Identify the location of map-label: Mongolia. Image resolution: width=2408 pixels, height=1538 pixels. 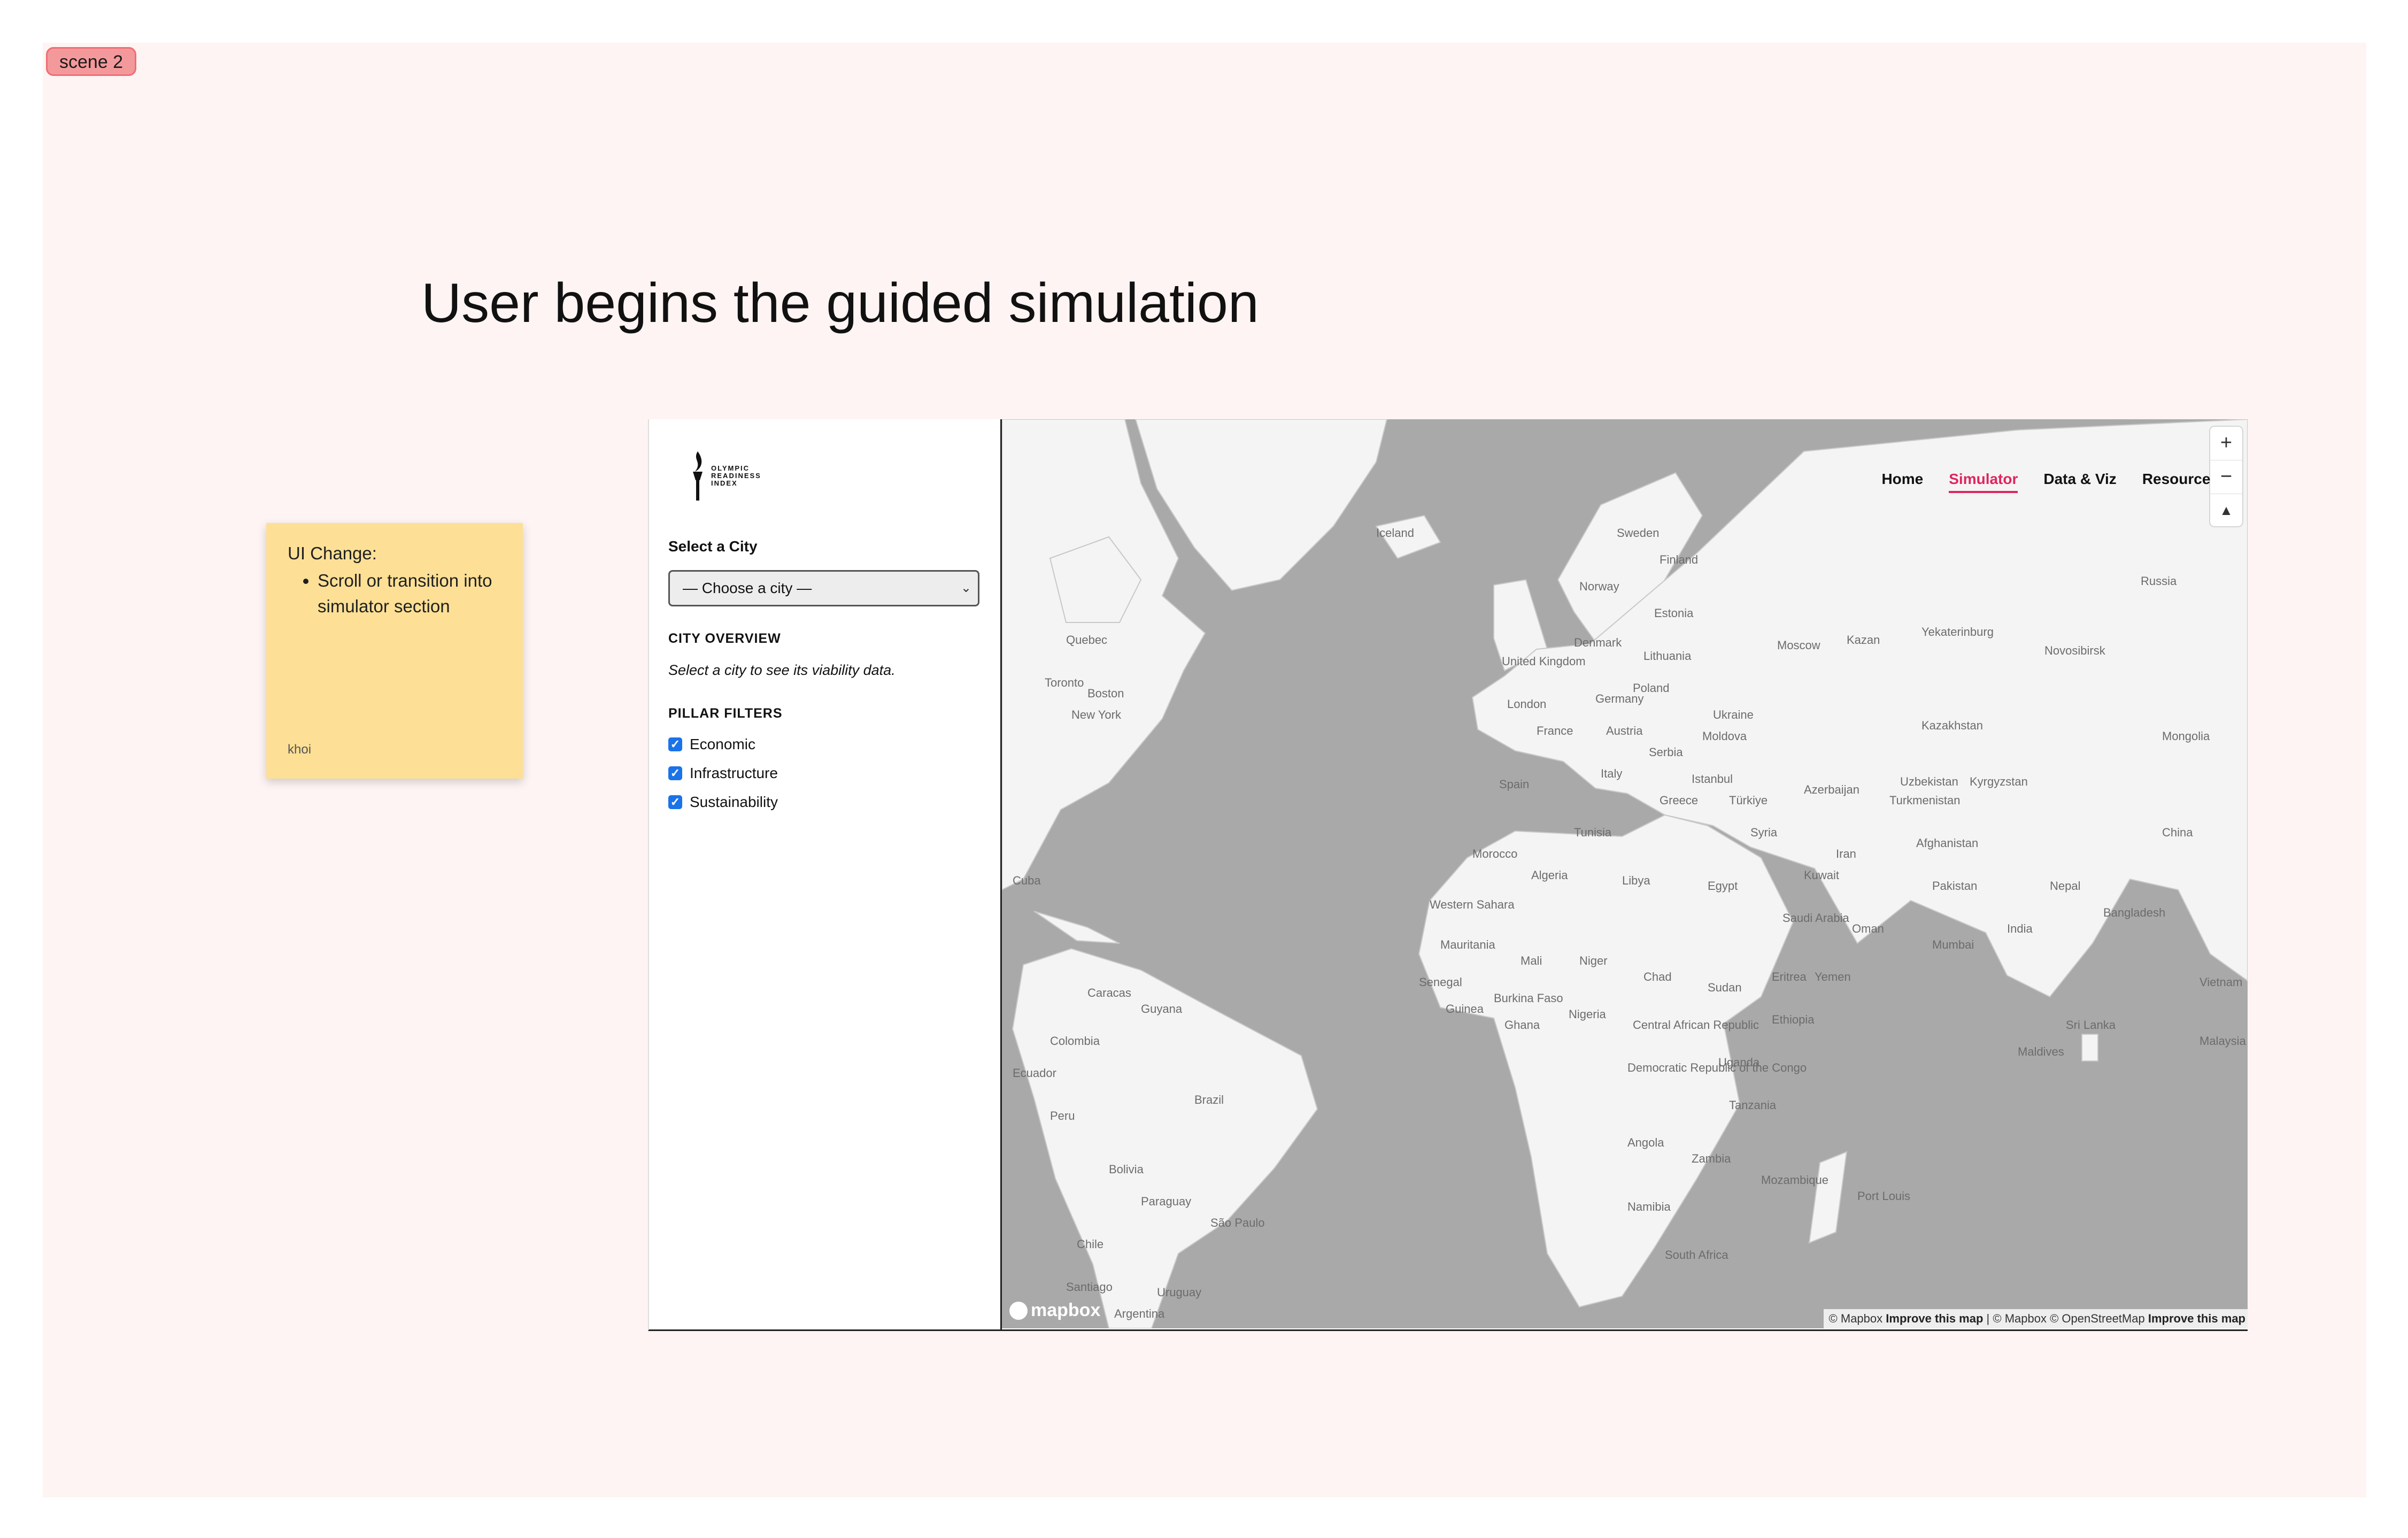
(2186, 736).